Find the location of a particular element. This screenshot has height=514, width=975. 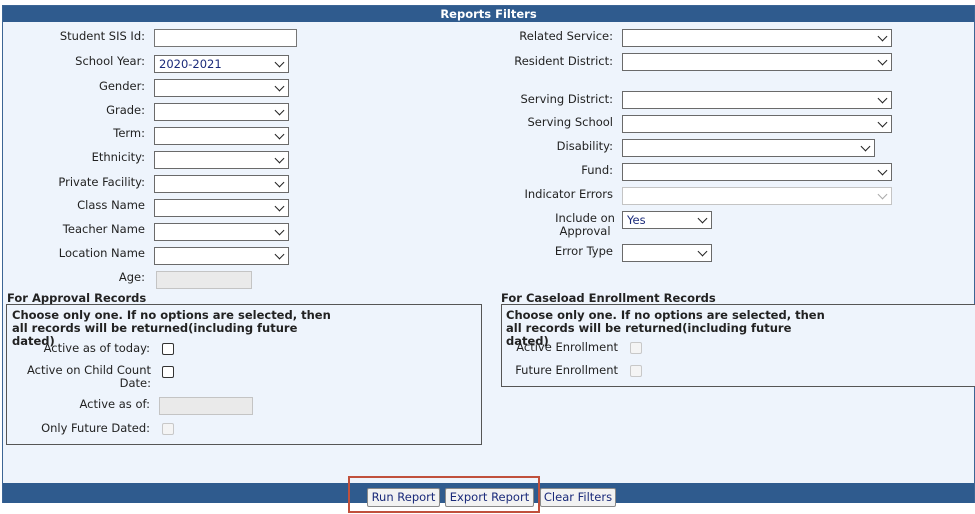

active-today-checkbox is located at coordinates (168, 349).